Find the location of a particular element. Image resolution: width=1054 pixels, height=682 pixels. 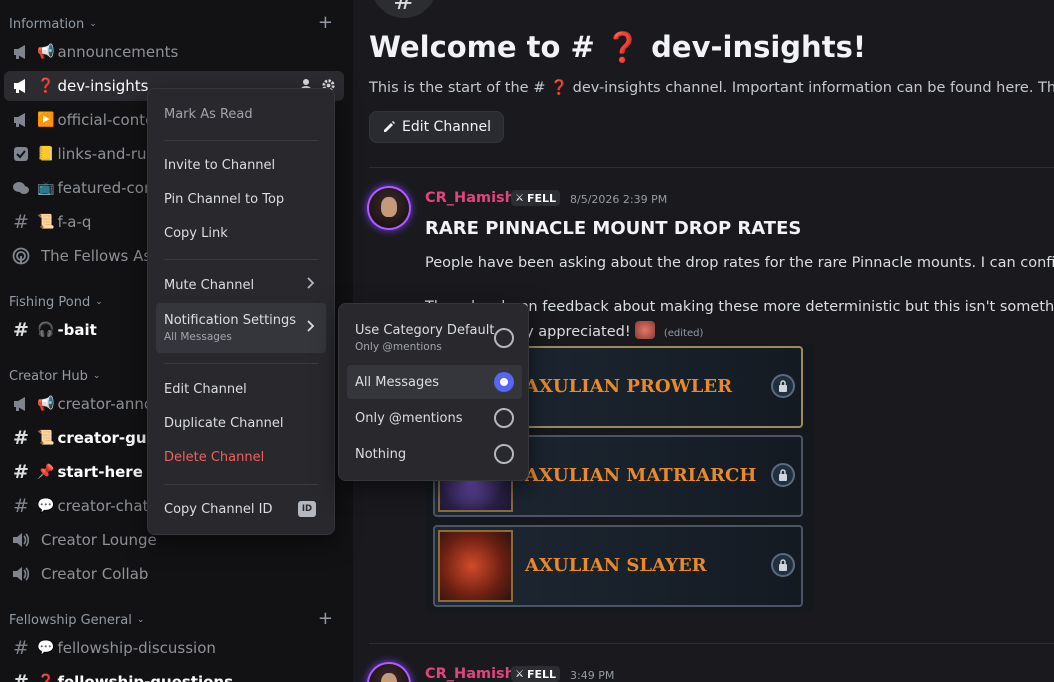

copy-channel-id-item: Copy Channel ID ID is located at coordinates (241, 509).